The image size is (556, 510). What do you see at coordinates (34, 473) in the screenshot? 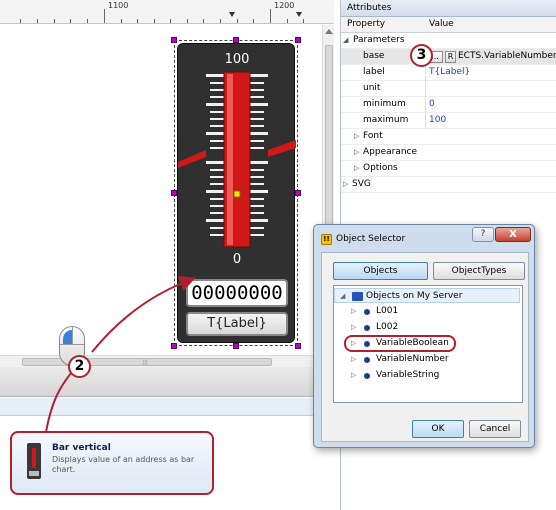
I see `bar-vertical-icon-base` at bounding box center [34, 473].